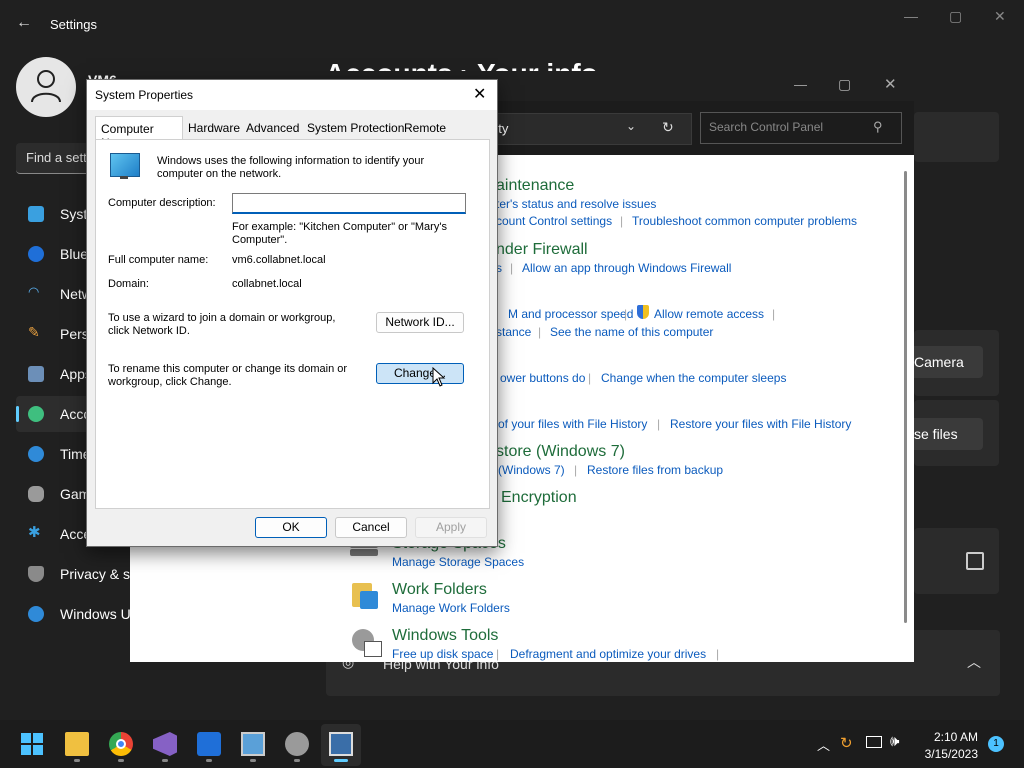 Image resolution: width=1024 pixels, height=768 pixels. Describe the element at coordinates (944, 434) in the screenshot. I see `browse-files-button: se files` at that location.